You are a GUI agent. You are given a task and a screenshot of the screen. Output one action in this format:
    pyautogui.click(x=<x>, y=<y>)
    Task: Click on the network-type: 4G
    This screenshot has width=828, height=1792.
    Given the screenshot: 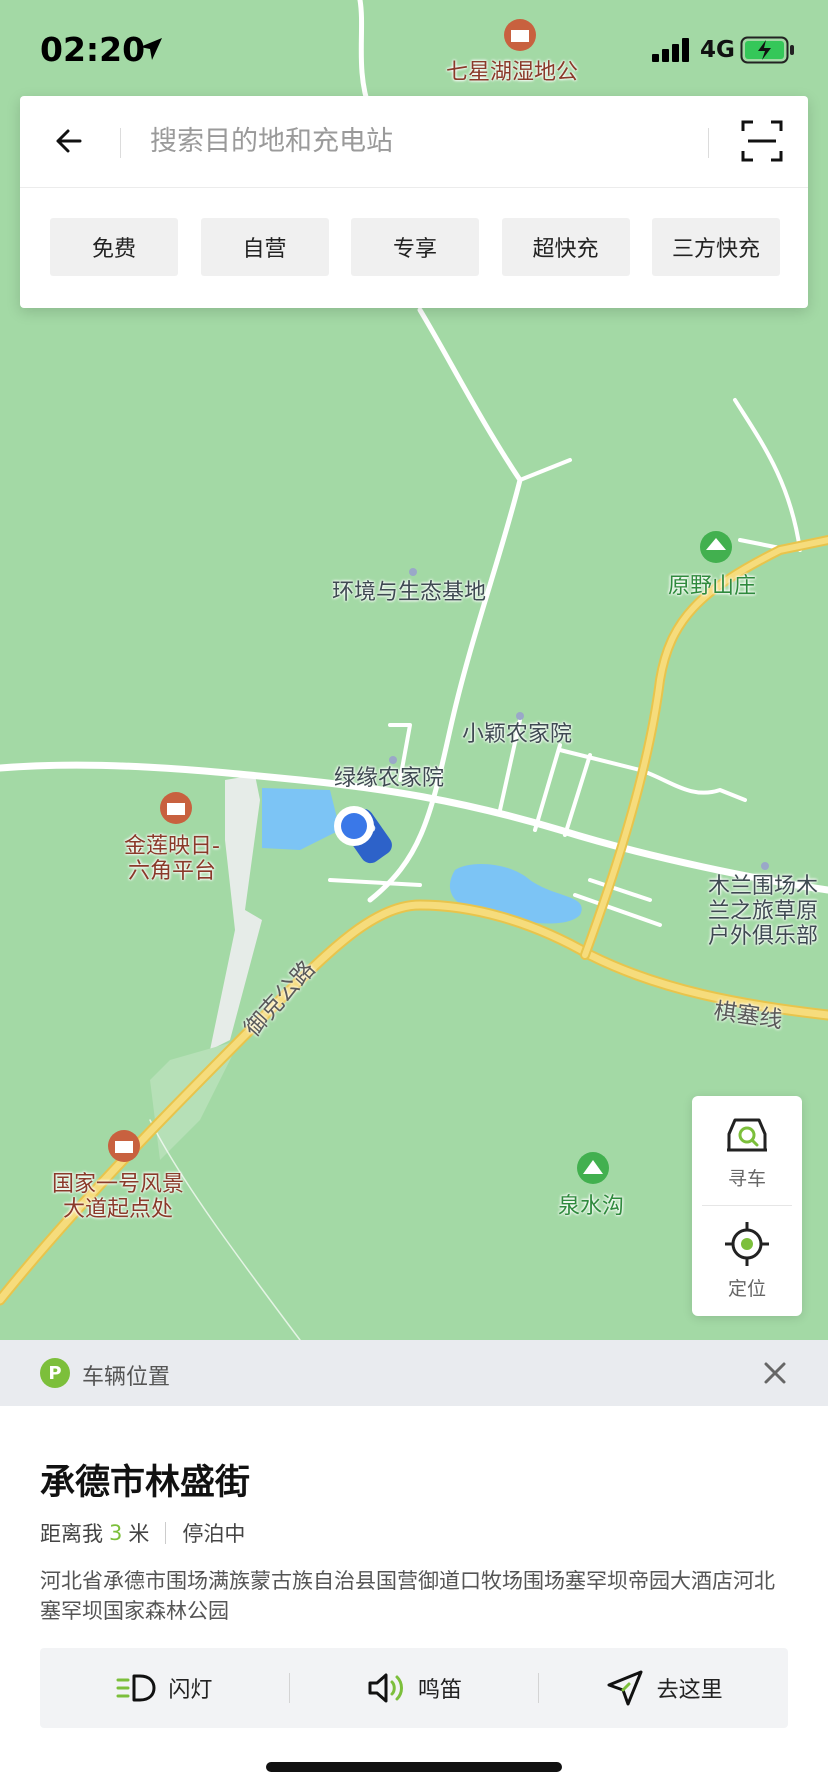 What is the action you would take?
    pyautogui.click(x=717, y=50)
    